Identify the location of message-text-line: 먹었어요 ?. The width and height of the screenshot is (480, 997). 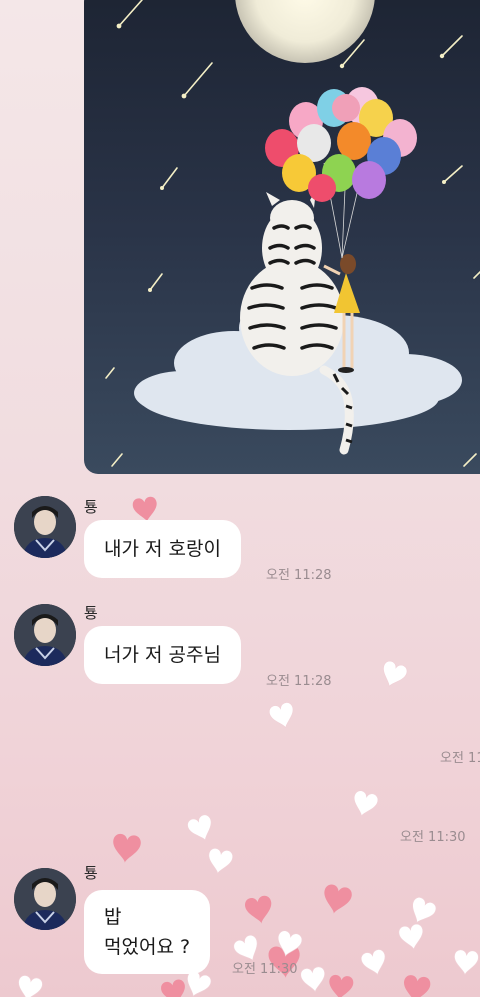
(147, 947).